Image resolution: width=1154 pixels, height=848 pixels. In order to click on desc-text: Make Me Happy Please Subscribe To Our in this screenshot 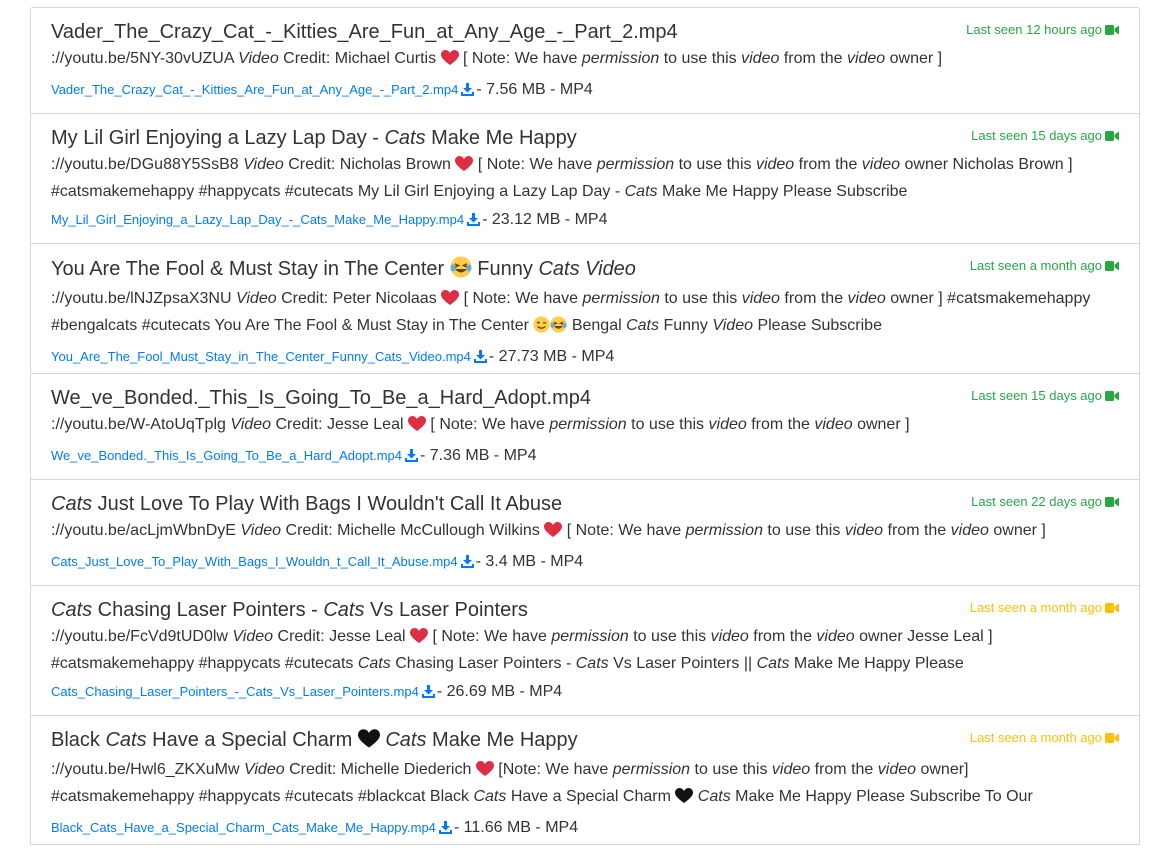, I will do `click(881, 796)`.